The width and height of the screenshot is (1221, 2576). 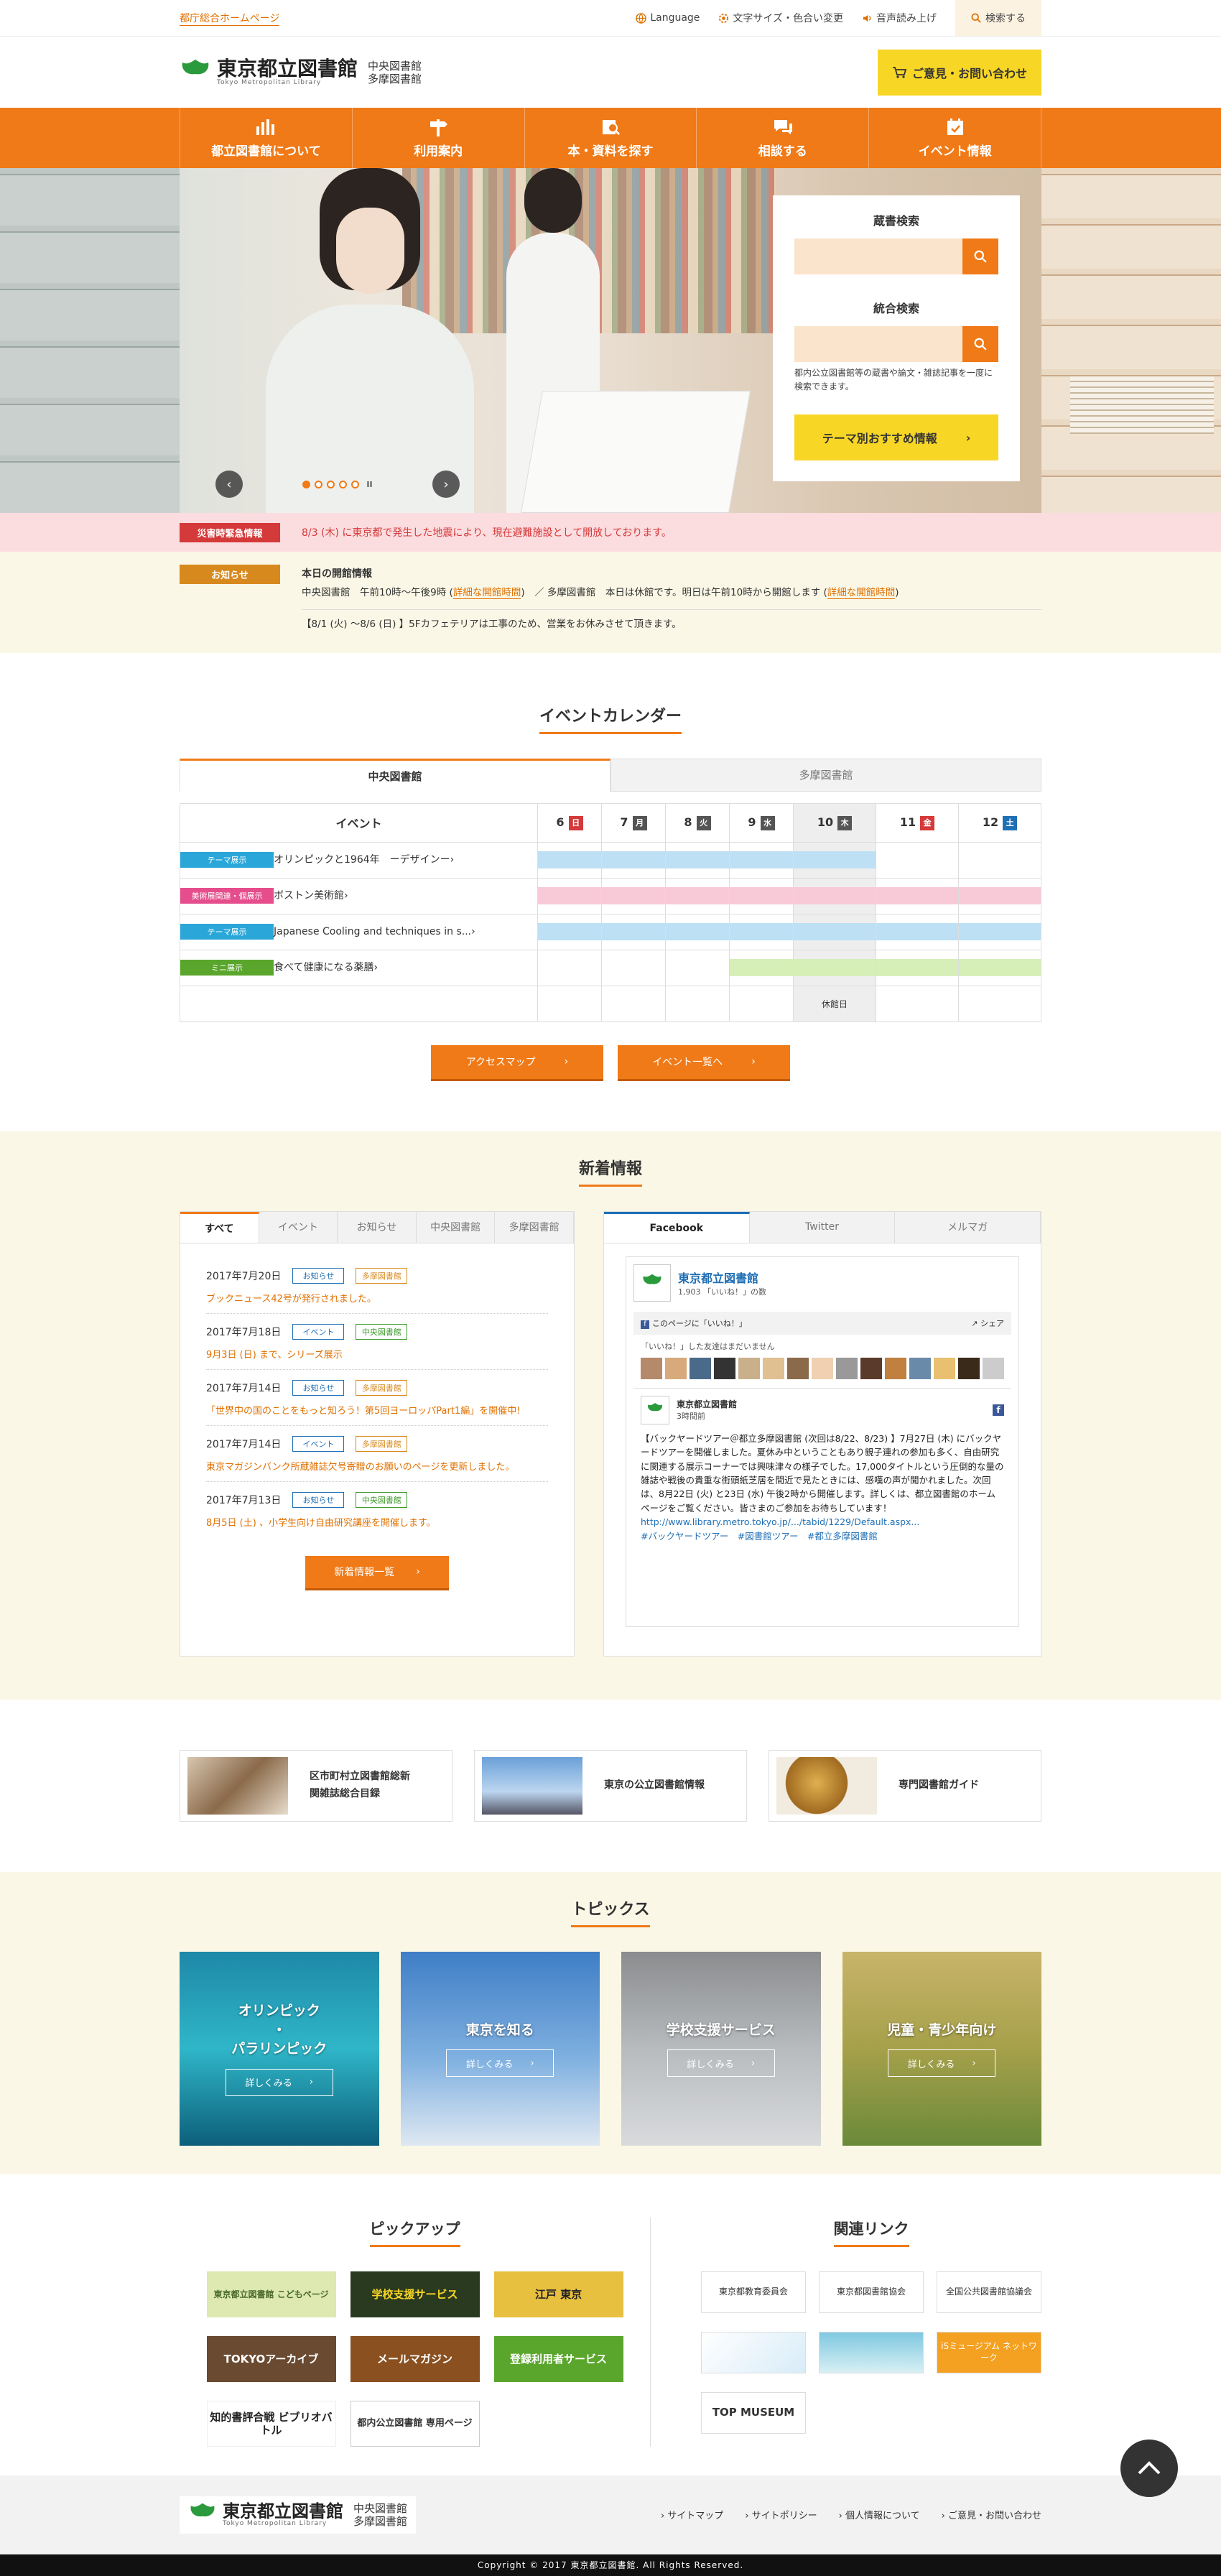 What do you see at coordinates (415, 2294) in the screenshot?
I see `pickup-school-support: 学校支援サービス` at bounding box center [415, 2294].